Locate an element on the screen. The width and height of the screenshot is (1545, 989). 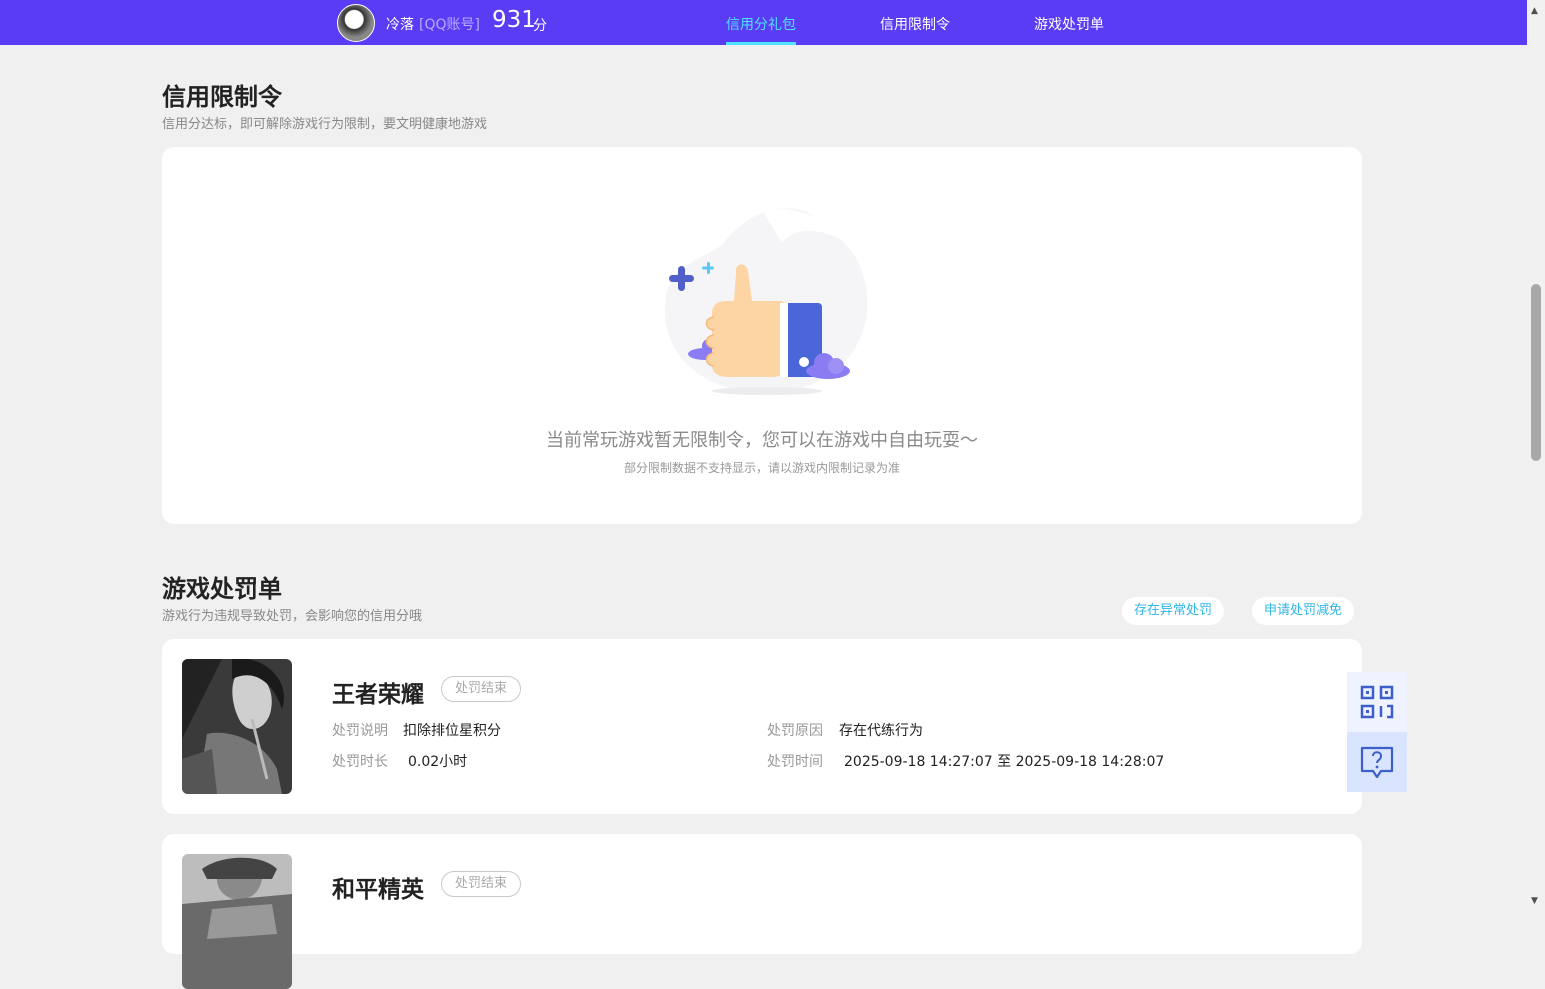
account-type: [QQ账号] is located at coordinates (449, 25).